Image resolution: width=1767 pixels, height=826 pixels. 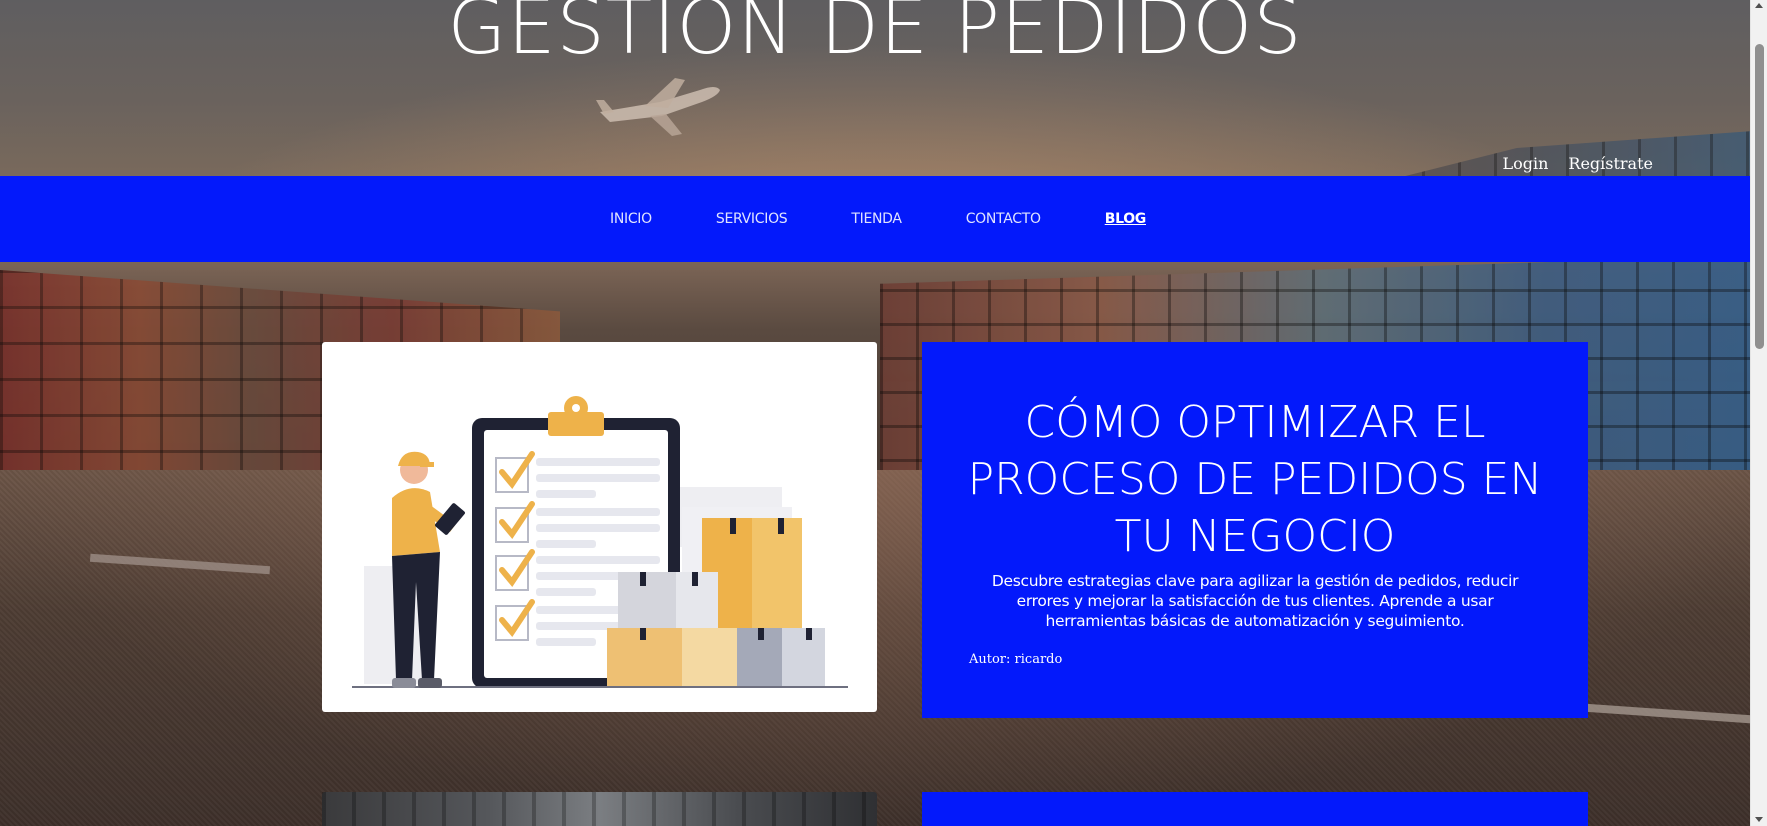 I want to click on nav-item-contacto: CONTACTO, so click(x=1003, y=219).